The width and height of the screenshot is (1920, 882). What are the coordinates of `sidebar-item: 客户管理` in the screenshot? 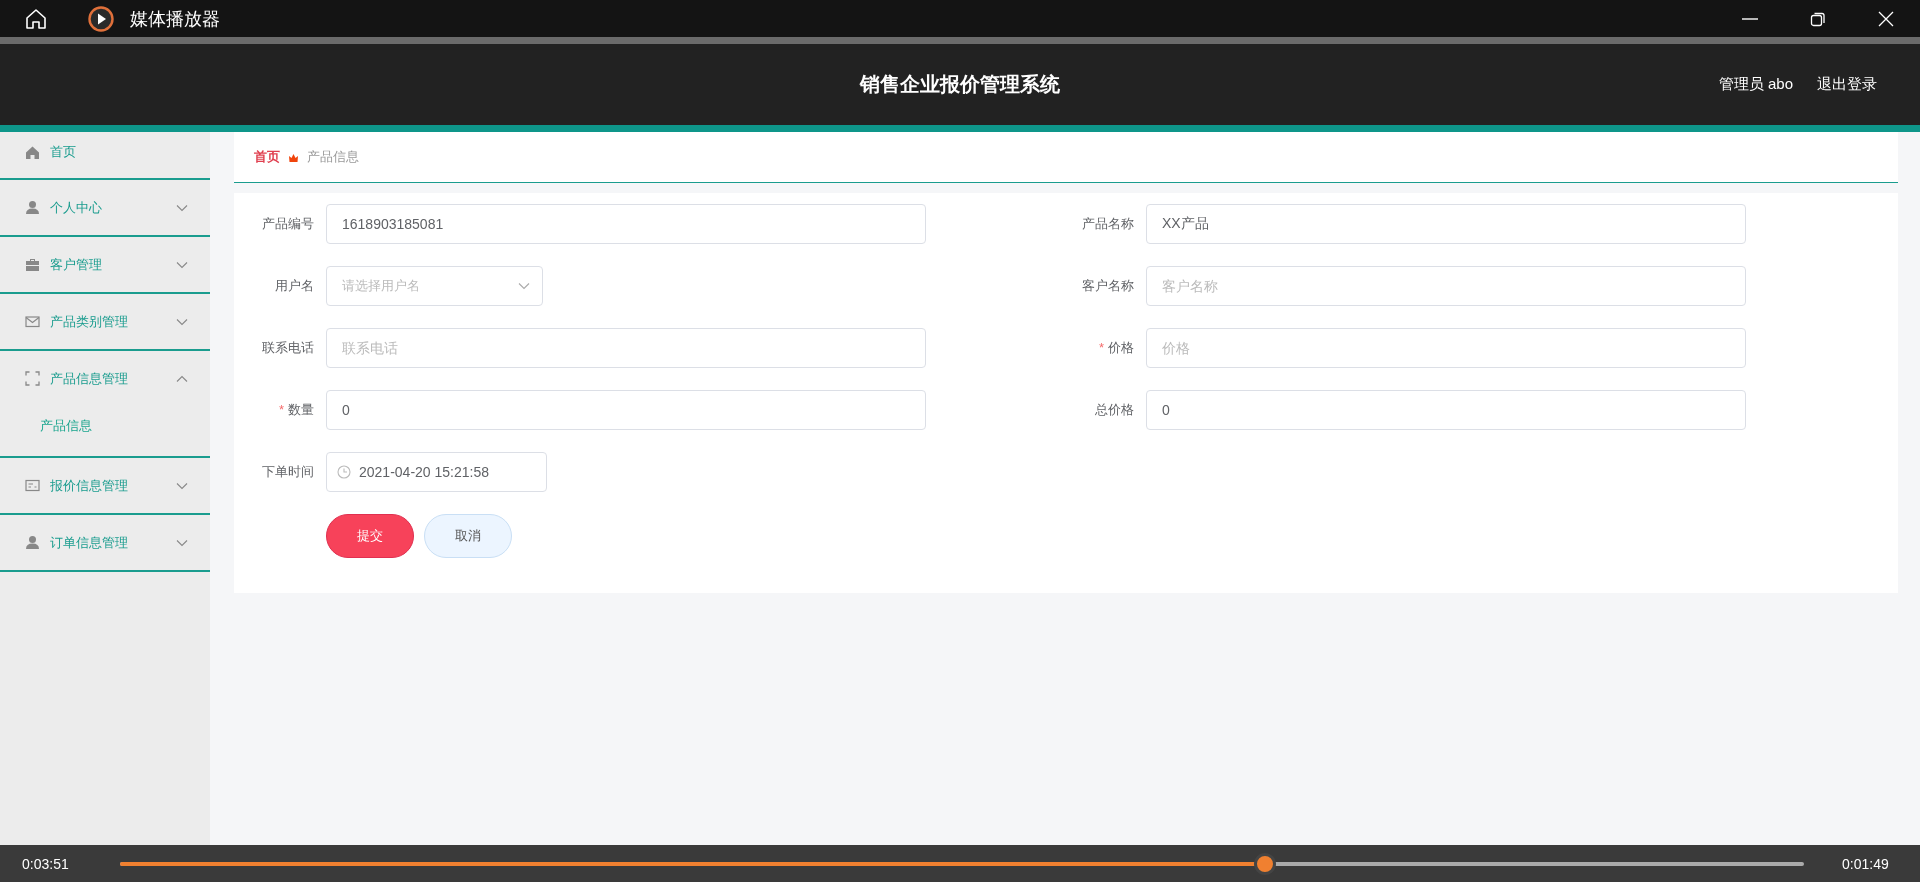 It's located at (105, 264).